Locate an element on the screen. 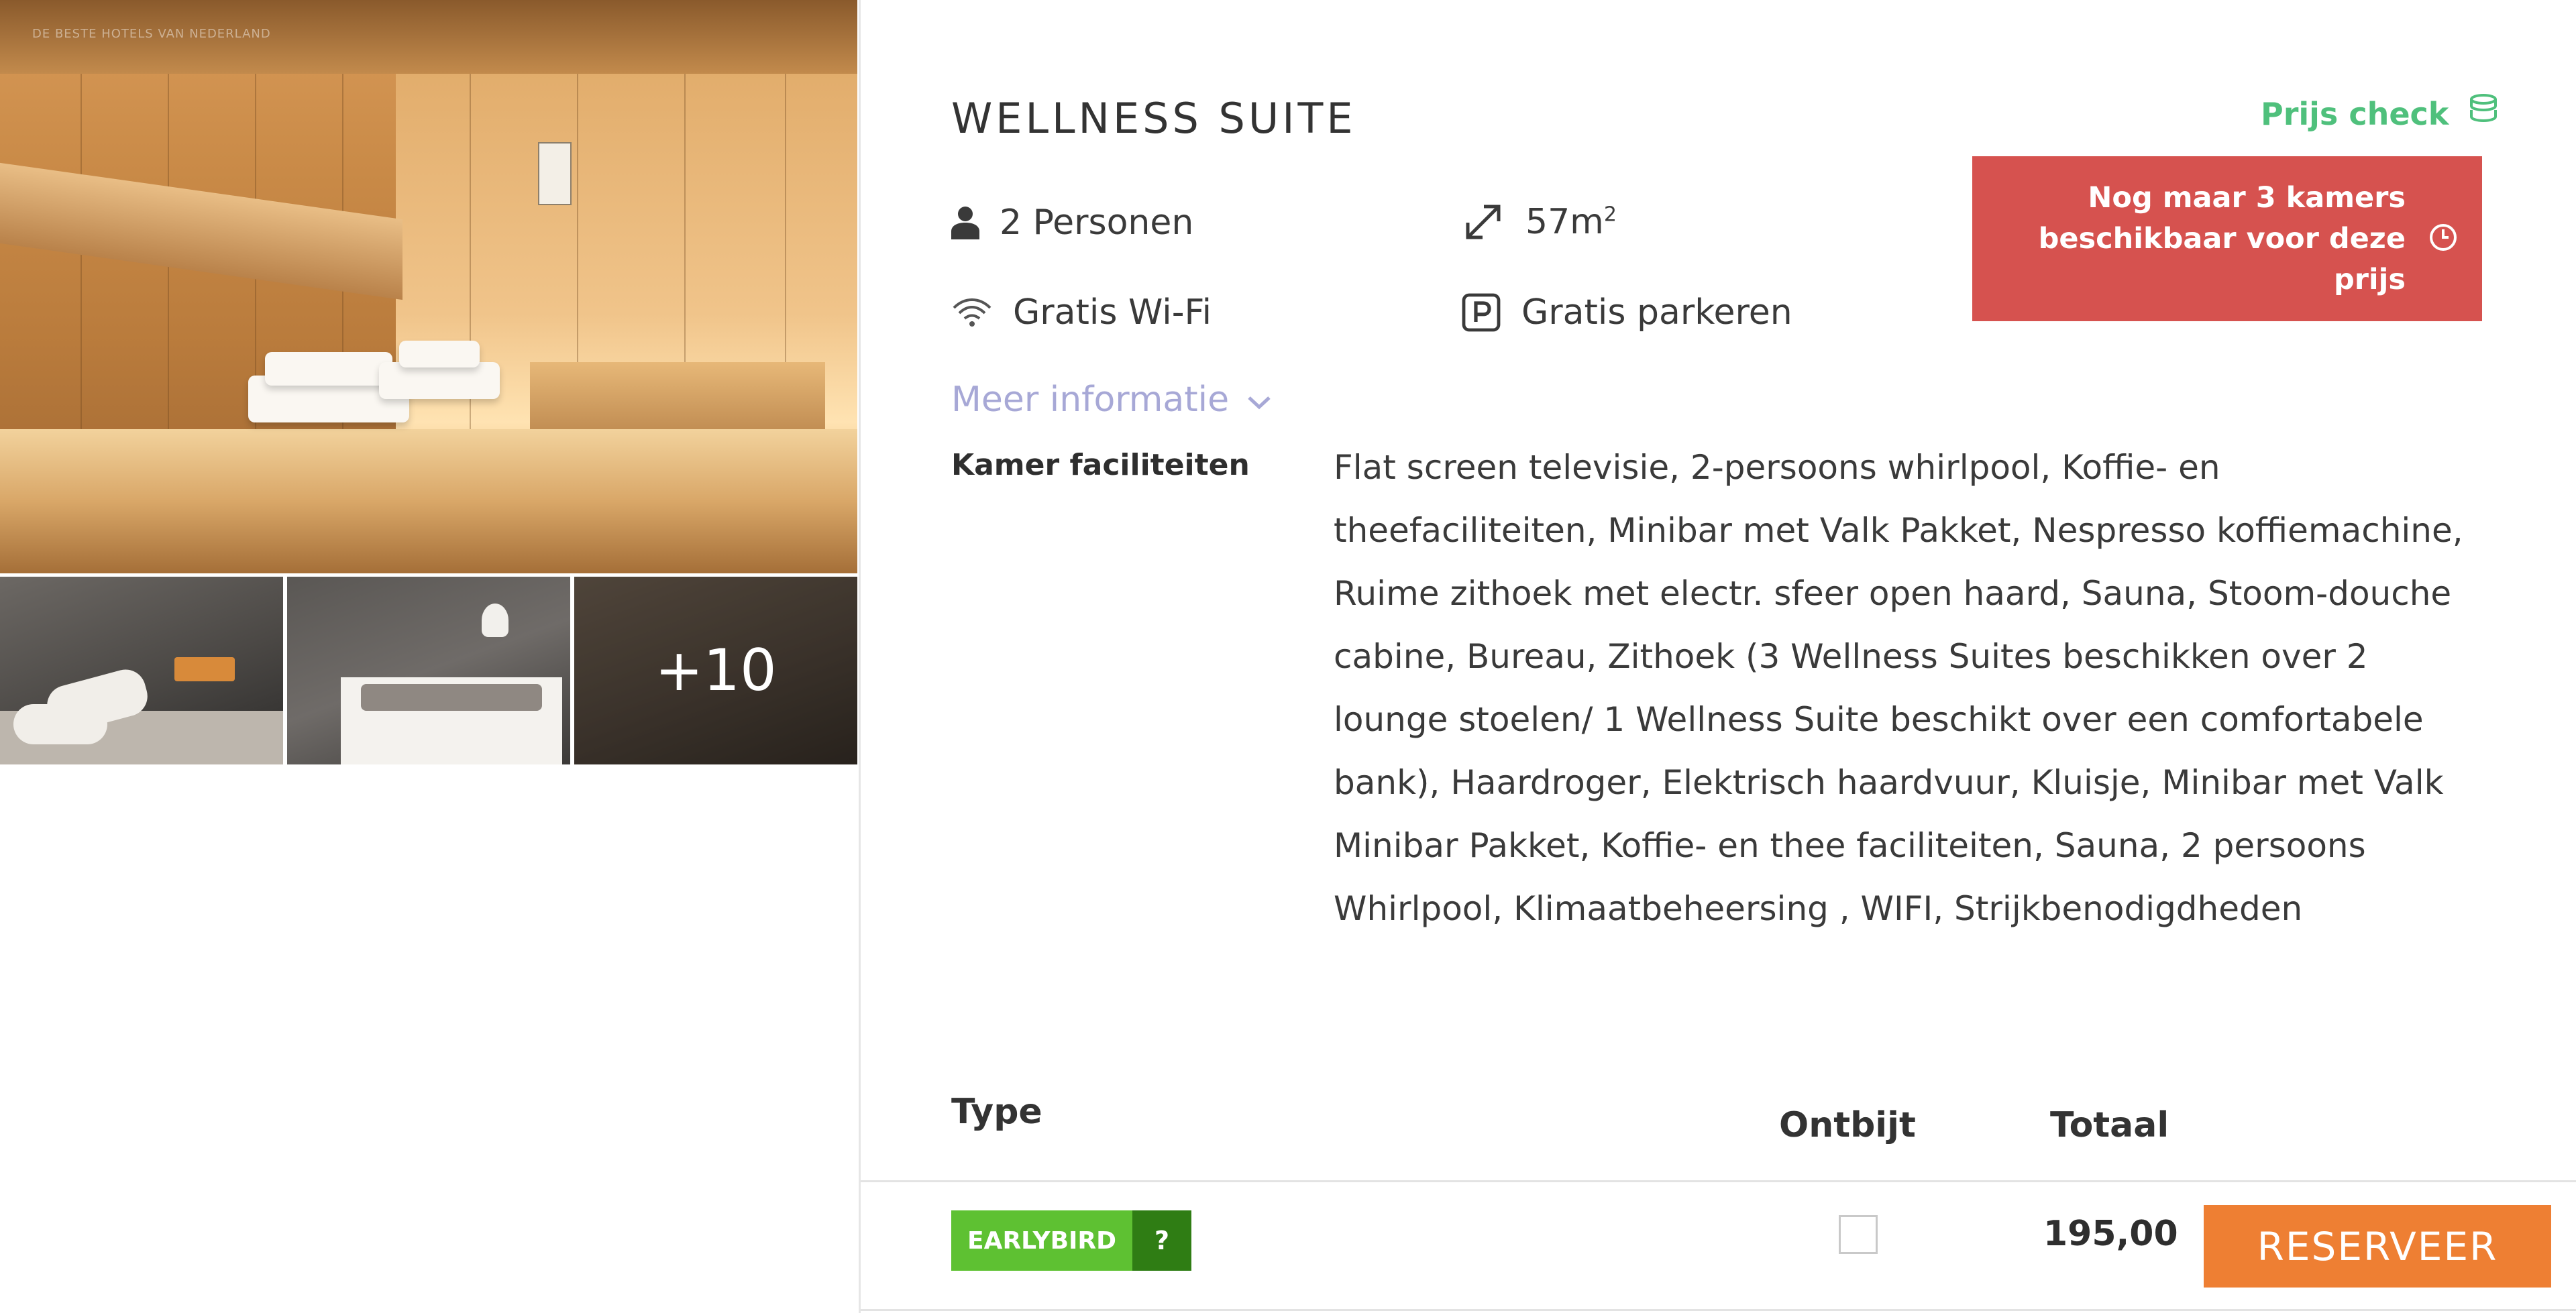 Image resolution: width=2576 pixels, height=1313 pixels. column-header-type: Type is located at coordinates (996, 1112).